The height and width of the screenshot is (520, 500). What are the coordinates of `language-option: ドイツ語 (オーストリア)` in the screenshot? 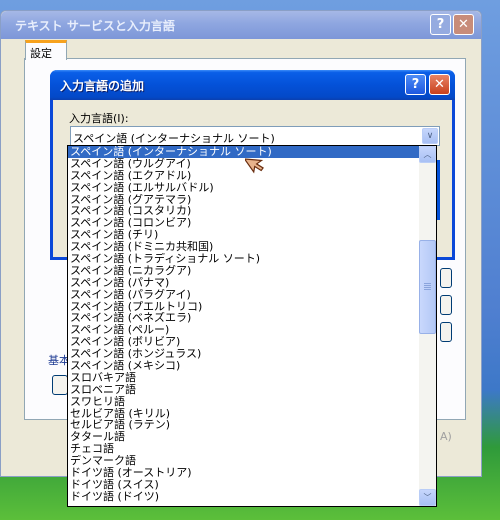 It's located at (244, 473).